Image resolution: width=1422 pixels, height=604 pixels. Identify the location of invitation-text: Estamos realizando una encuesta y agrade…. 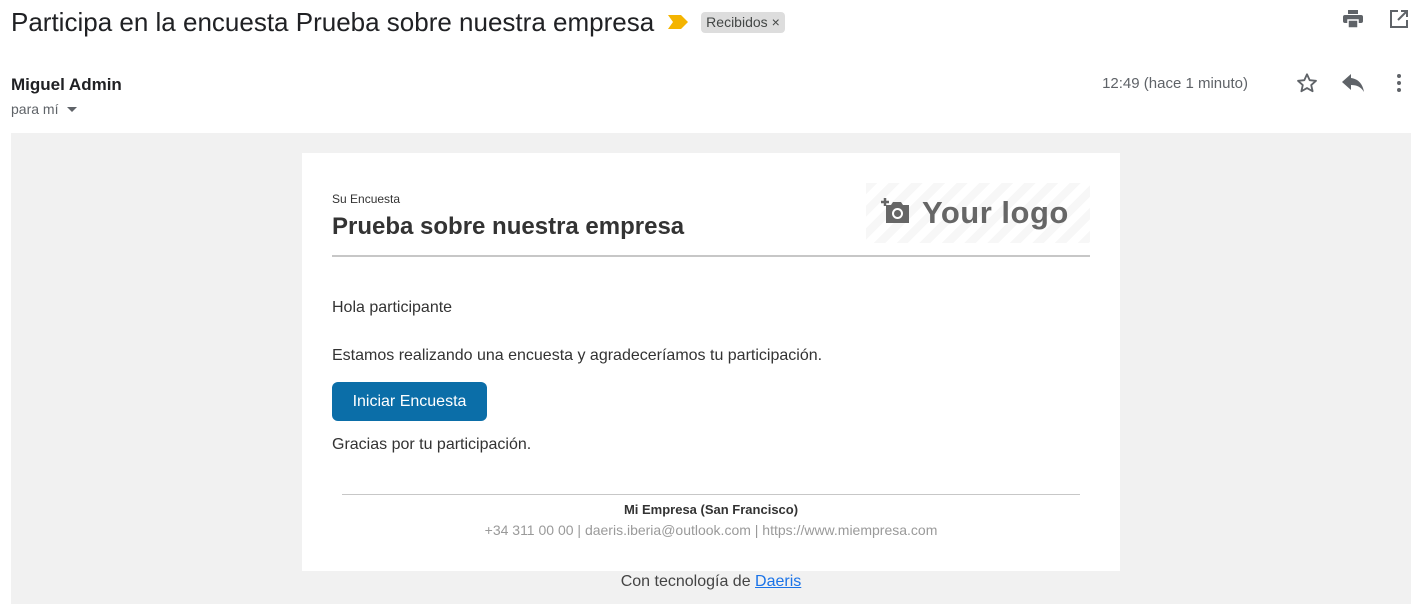
(577, 355).